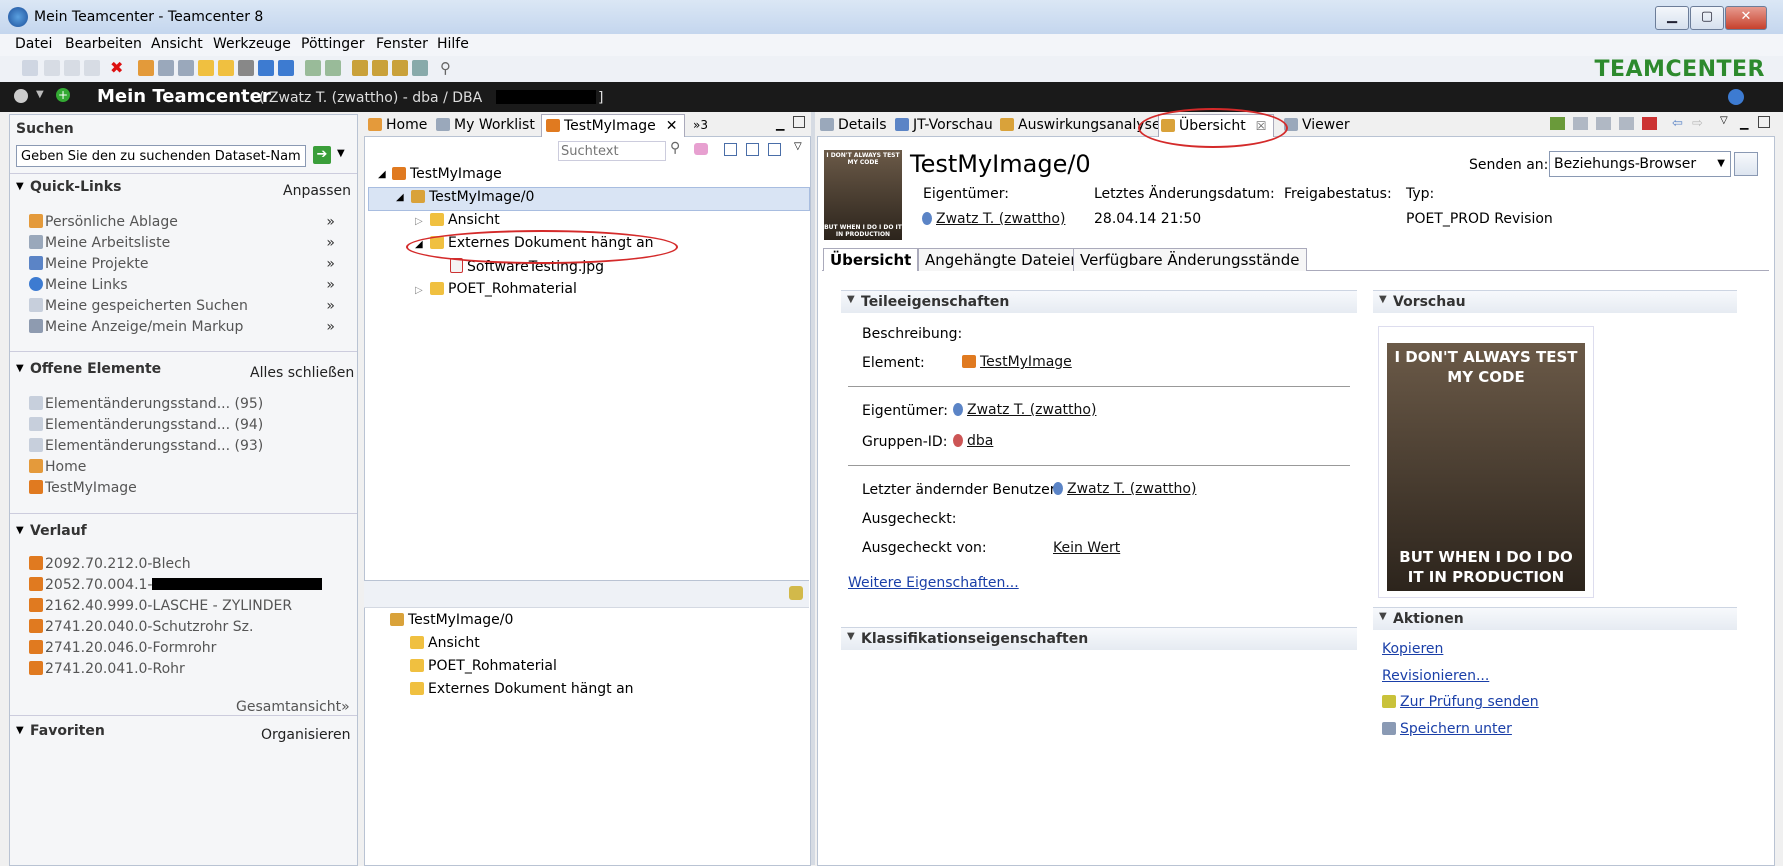  Describe the element at coordinates (774, 149) in the screenshot. I see `expand-all-icon` at that location.